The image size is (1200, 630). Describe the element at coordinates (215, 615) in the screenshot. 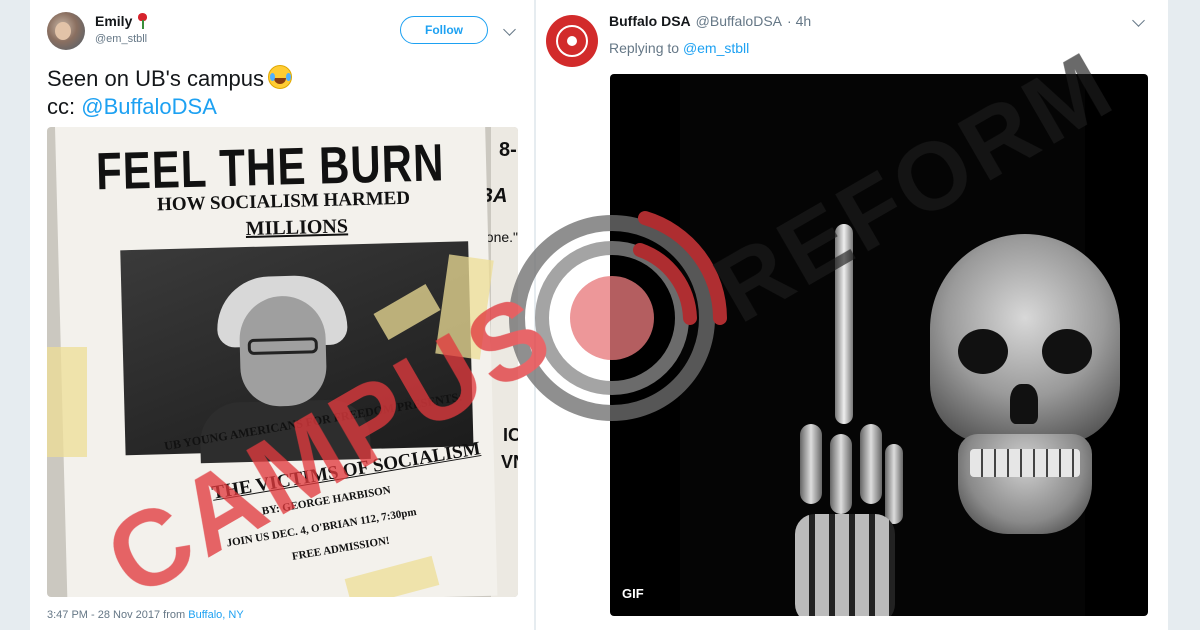

I see `location-link: Buffalo, NY` at that location.